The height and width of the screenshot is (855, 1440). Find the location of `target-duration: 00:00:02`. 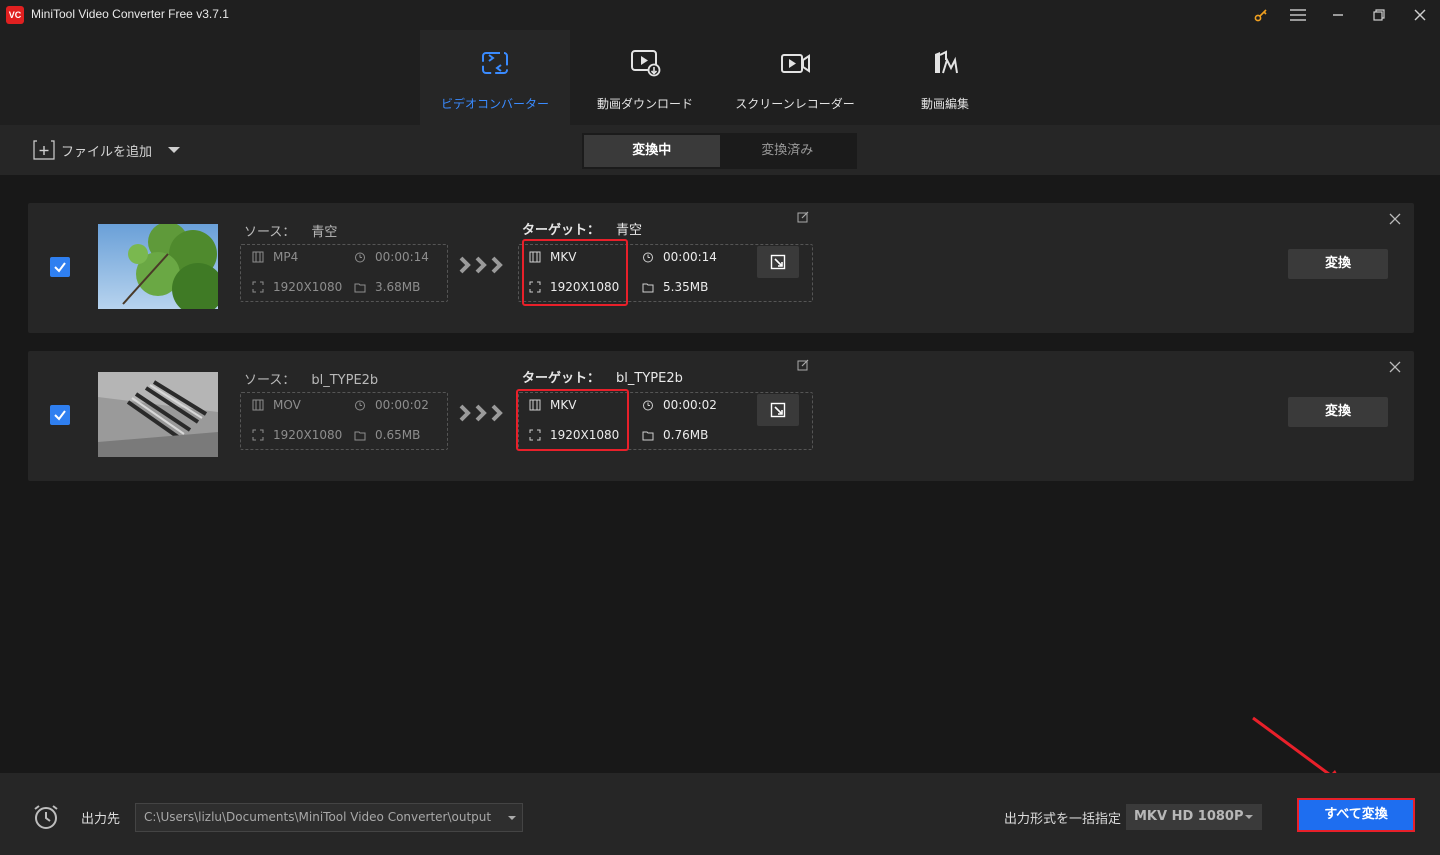

target-duration: 00:00:02 is located at coordinates (679, 405).